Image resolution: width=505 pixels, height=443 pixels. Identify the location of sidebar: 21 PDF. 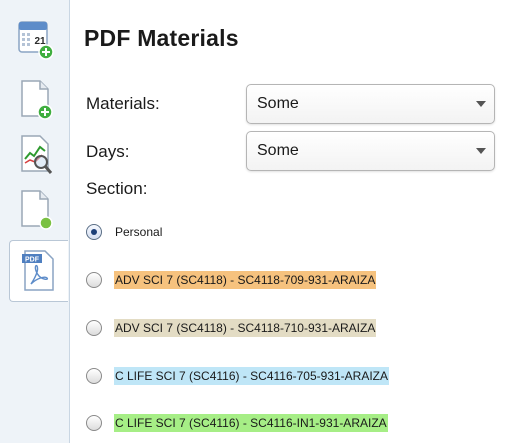
(35, 221).